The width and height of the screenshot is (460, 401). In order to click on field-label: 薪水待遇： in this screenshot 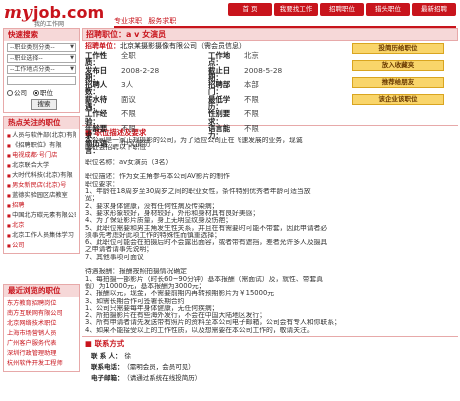, I will do `click(96, 103)`.